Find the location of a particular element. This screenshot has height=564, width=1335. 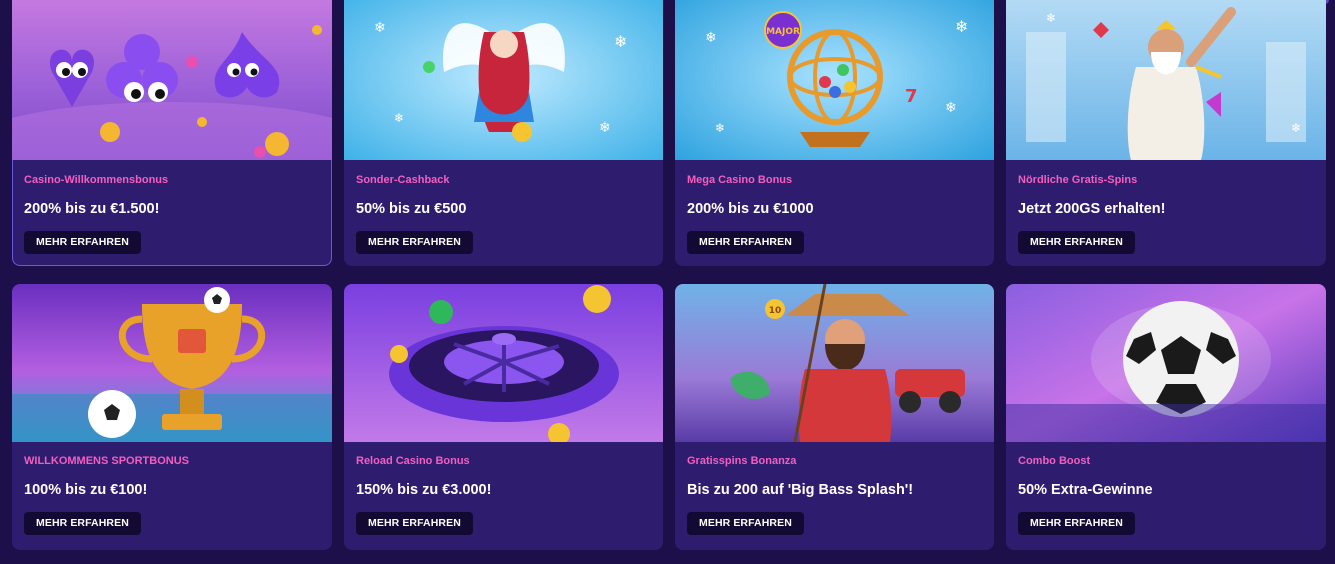

promo-headline: Bis zu 200 auf 'Big Bass Splash'! is located at coordinates (800, 490).